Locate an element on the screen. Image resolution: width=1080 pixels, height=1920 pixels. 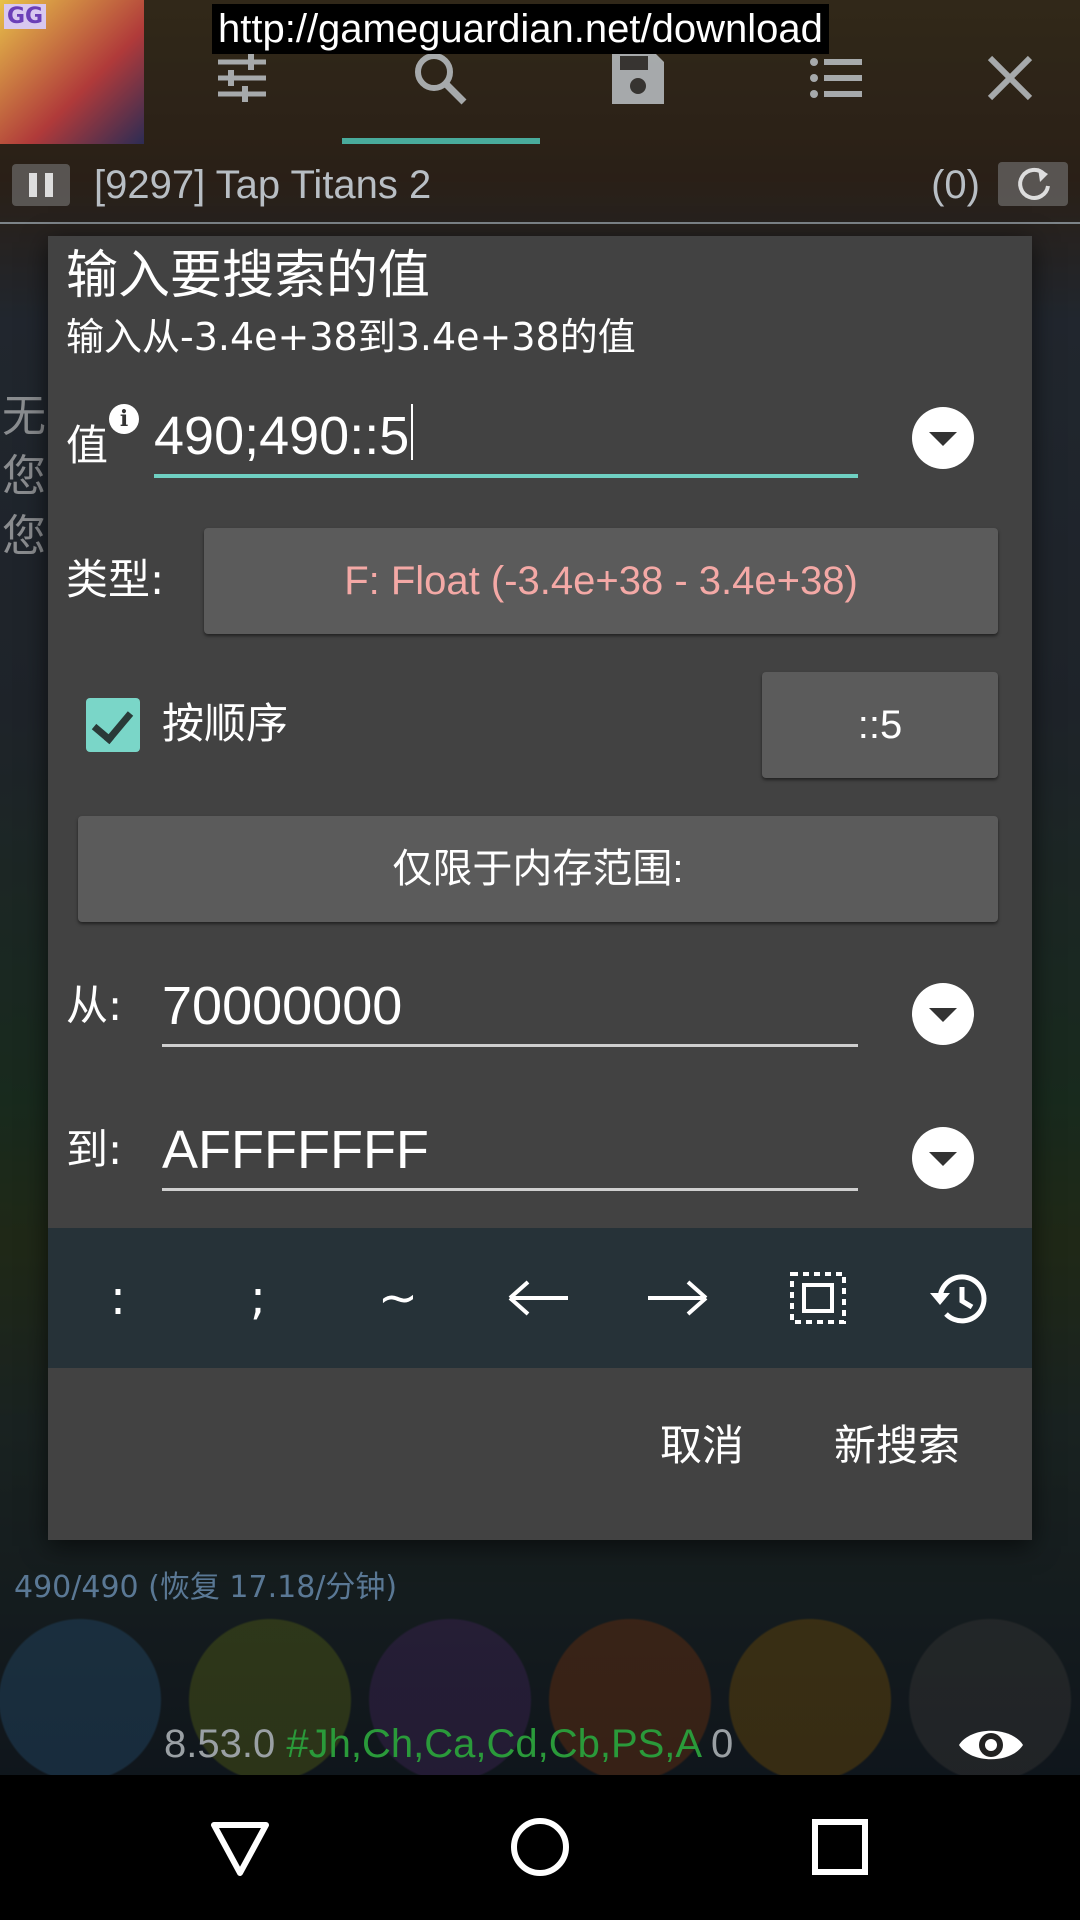
background-text: 无 is located at coordinates (24, 416).